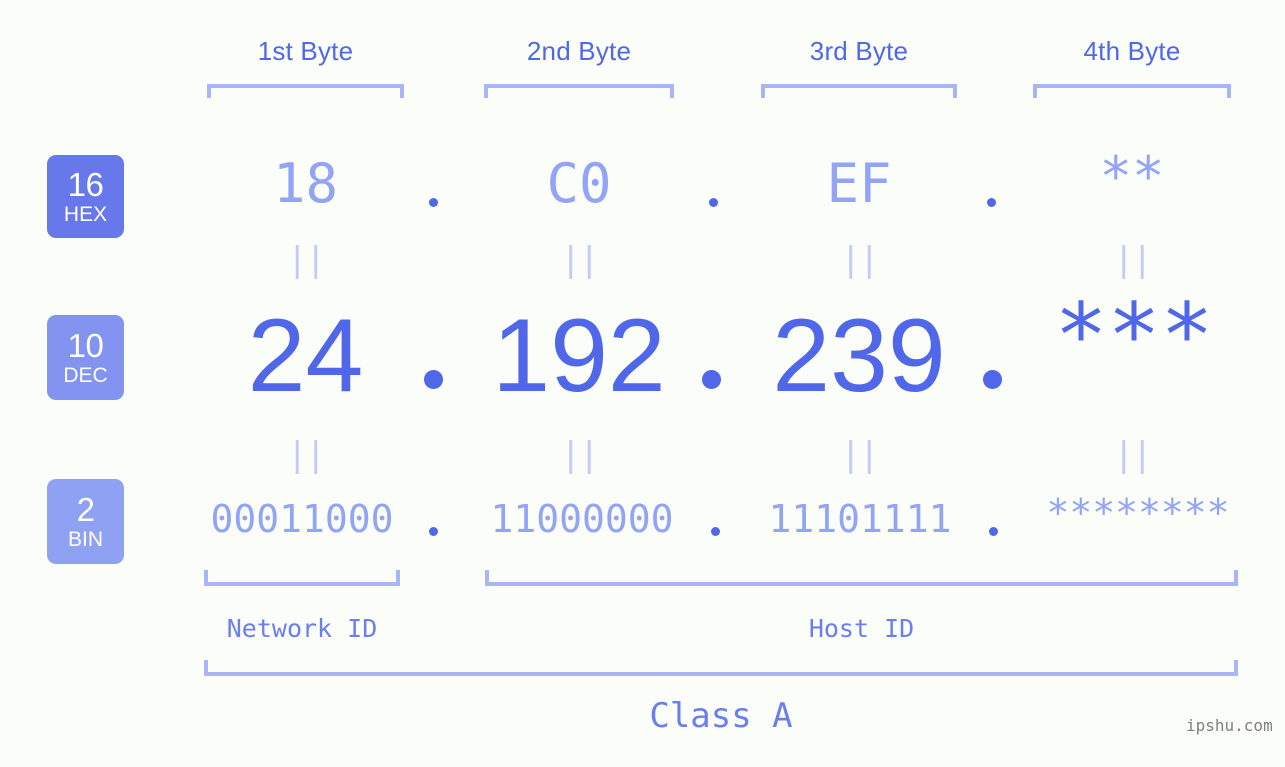 This screenshot has width=1285, height=767. I want to click on base-badge-bin-number: 2, so click(85, 509).